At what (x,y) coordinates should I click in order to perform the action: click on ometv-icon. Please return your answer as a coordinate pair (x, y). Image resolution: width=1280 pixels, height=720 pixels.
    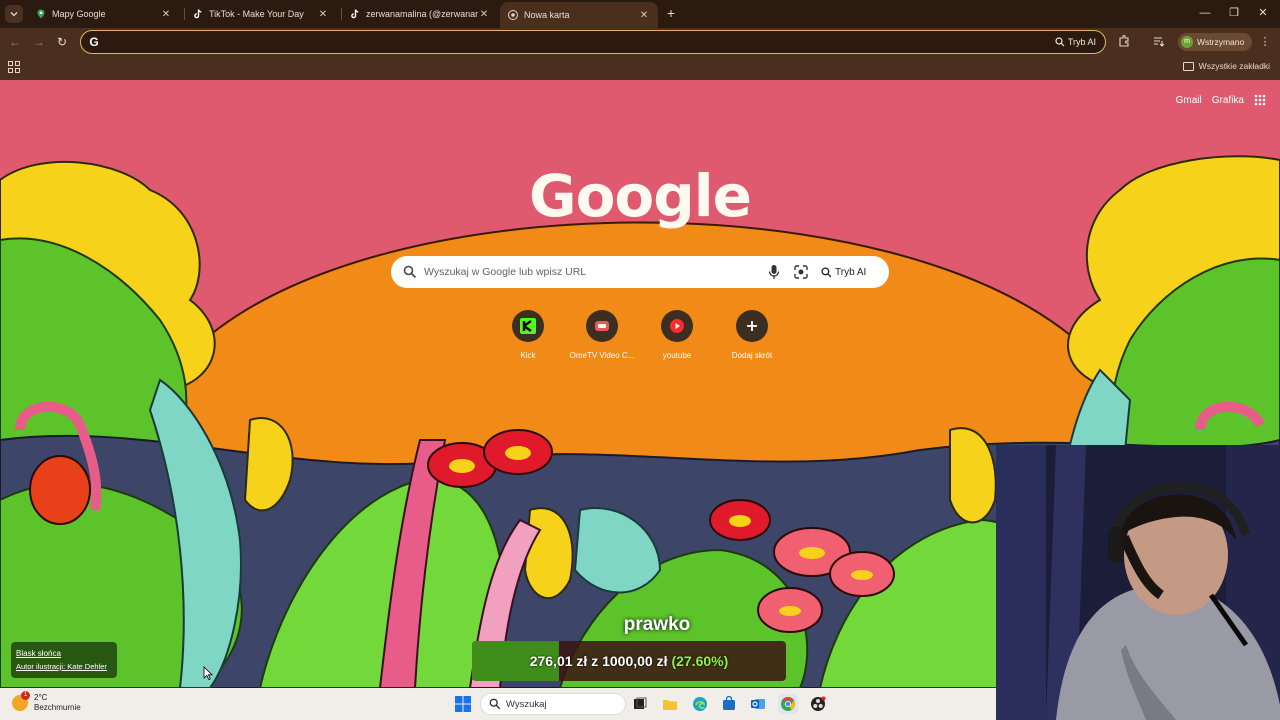
    Looking at the image, I should click on (602, 326).